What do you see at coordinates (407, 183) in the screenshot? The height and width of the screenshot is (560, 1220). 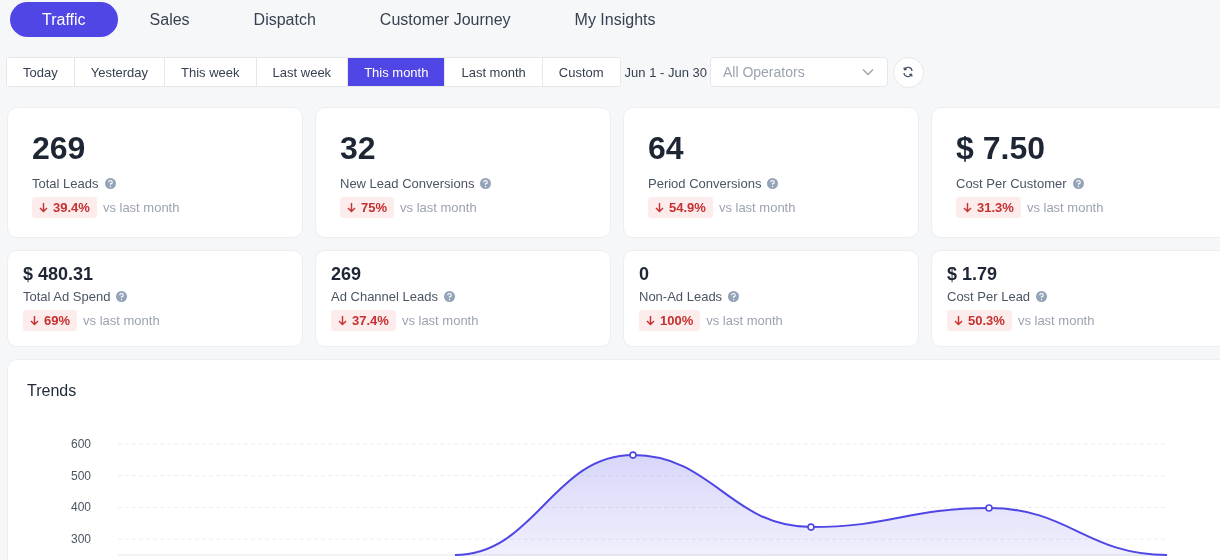 I see `metric-label: New Lead Conversions` at bounding box center [407, 183].